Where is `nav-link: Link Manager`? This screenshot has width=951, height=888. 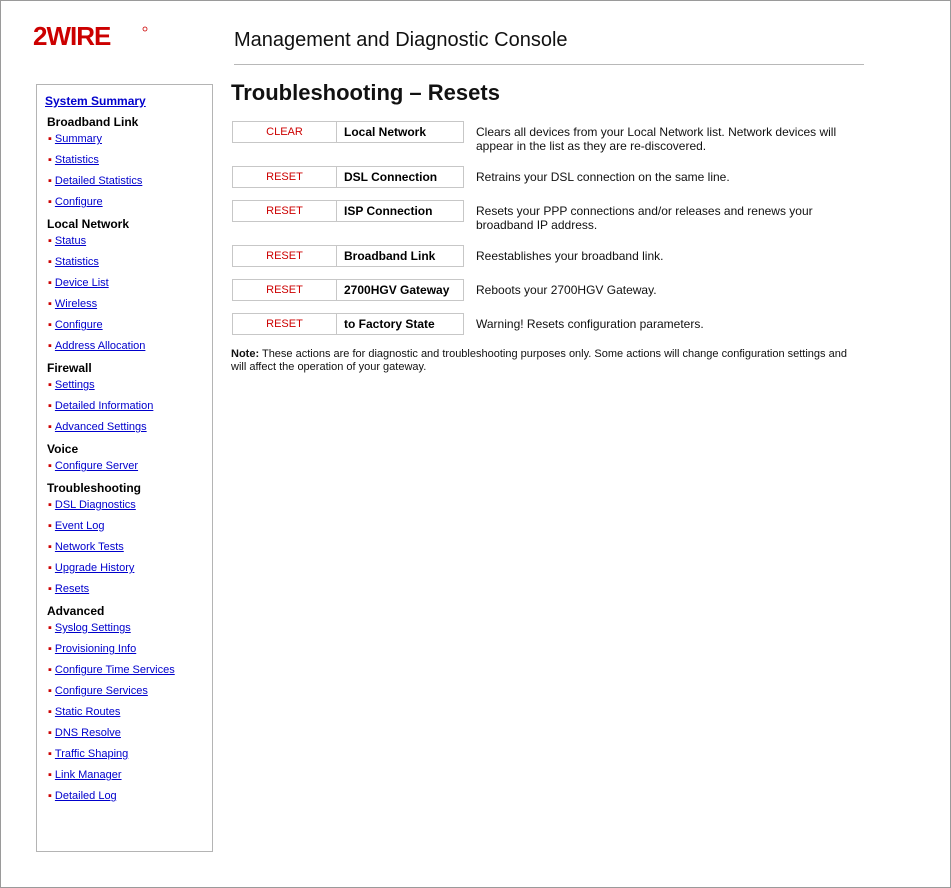 nav-link: Link Manager is located at coordinates (88, 775).